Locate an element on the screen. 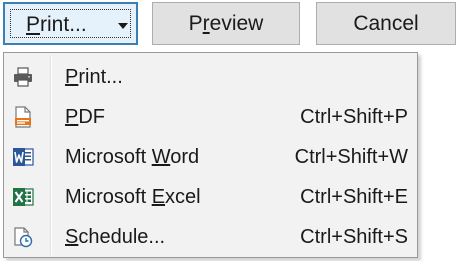 The image size is (458, 261). menu-item-label: Microsoft Word is located at coordinates (132, 157).